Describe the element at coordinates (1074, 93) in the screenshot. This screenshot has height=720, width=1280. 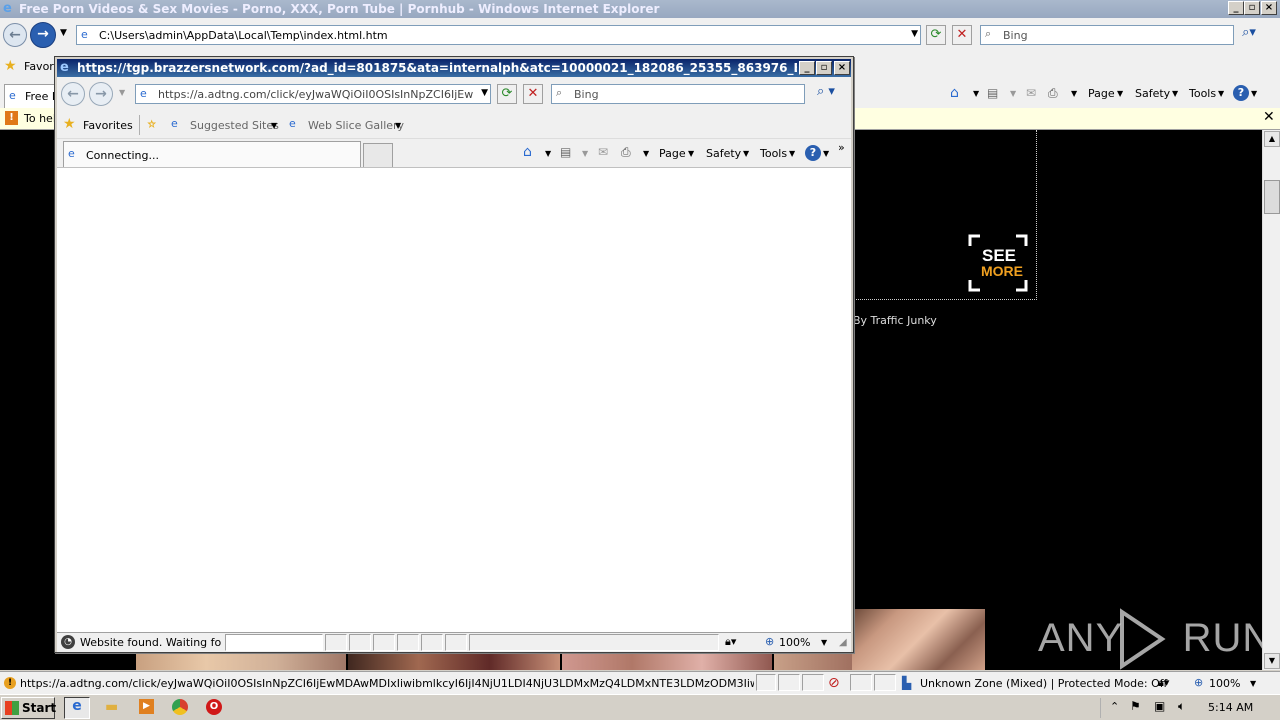
I see `print-dropdown-icon: ▼` at that location.